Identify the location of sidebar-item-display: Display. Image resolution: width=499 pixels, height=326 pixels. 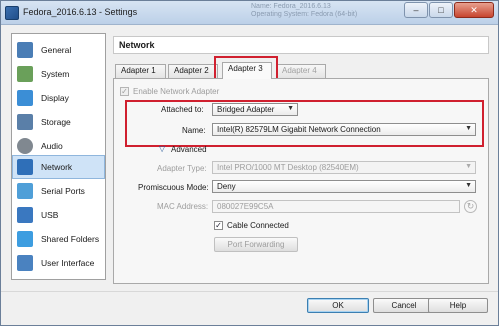
(58, 98).